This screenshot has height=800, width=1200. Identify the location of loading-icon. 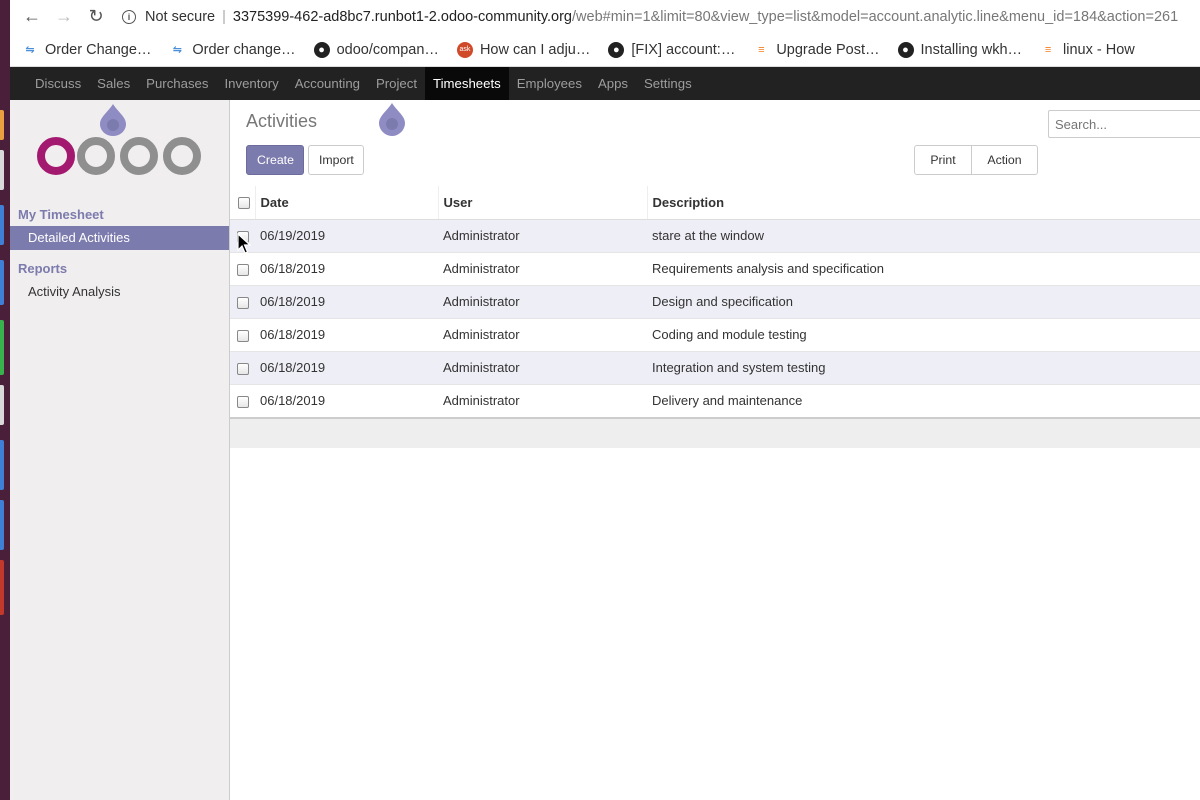
(392, 119).